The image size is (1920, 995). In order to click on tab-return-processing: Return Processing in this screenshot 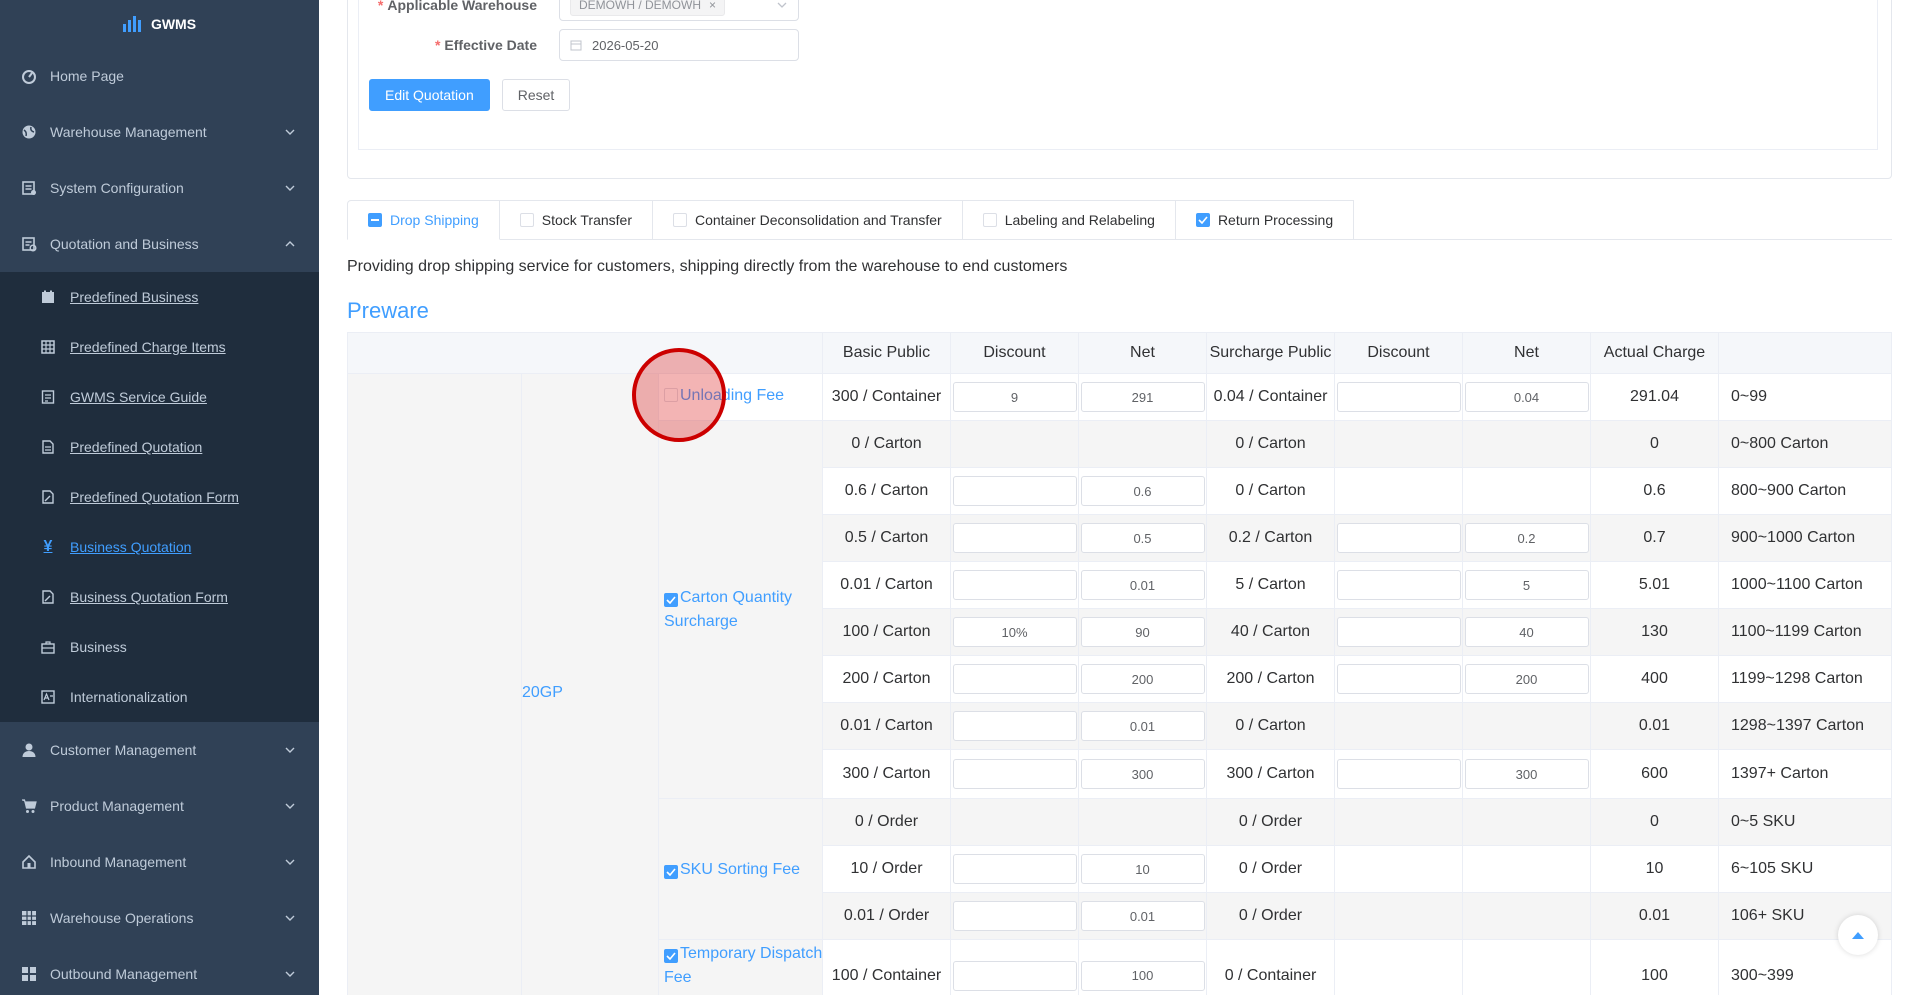, I will do `click(1265, 220)`.